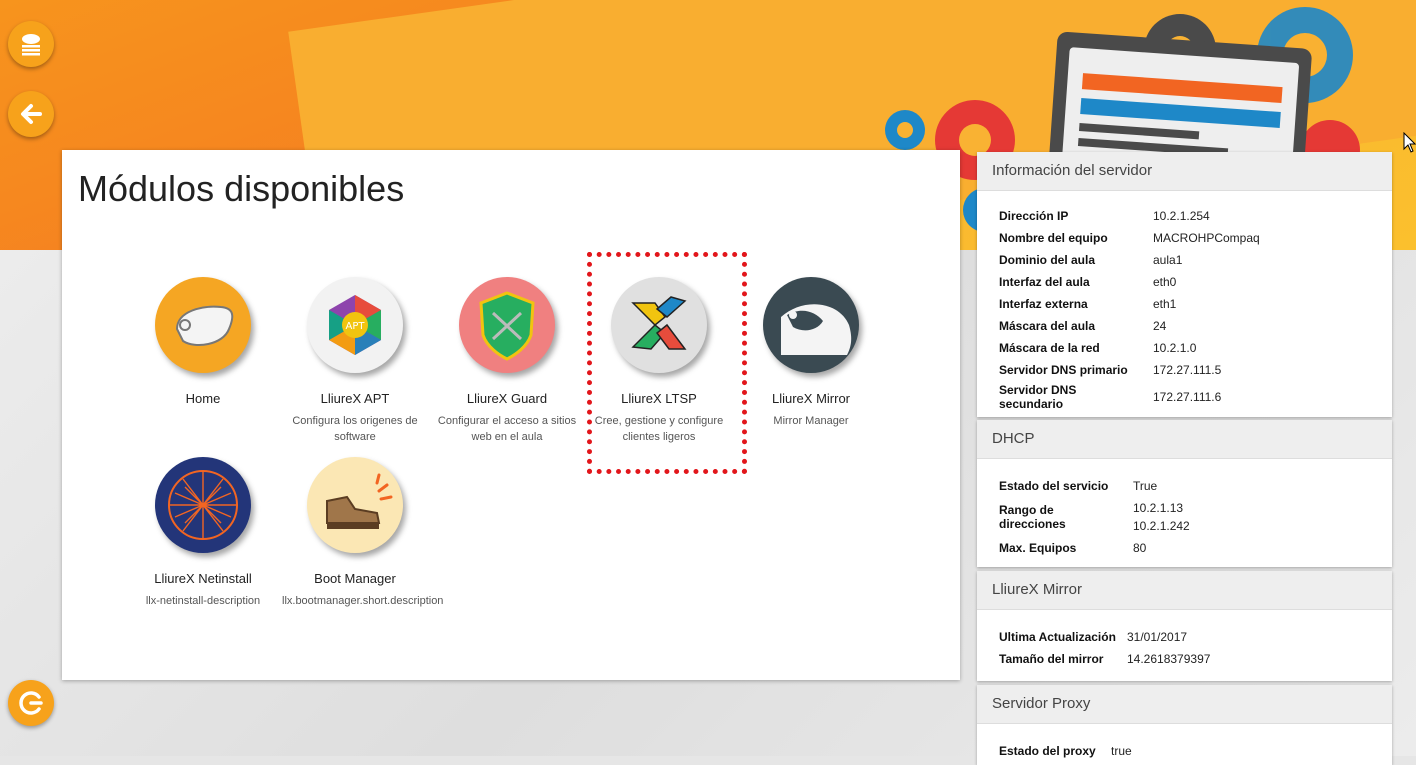 This screenshot has height=765, width=1416. What do you see at coordinates (1187, 370) in the screenshot?
I see `field-value: 172.27.111.5` at bounding box center [1187, 370].